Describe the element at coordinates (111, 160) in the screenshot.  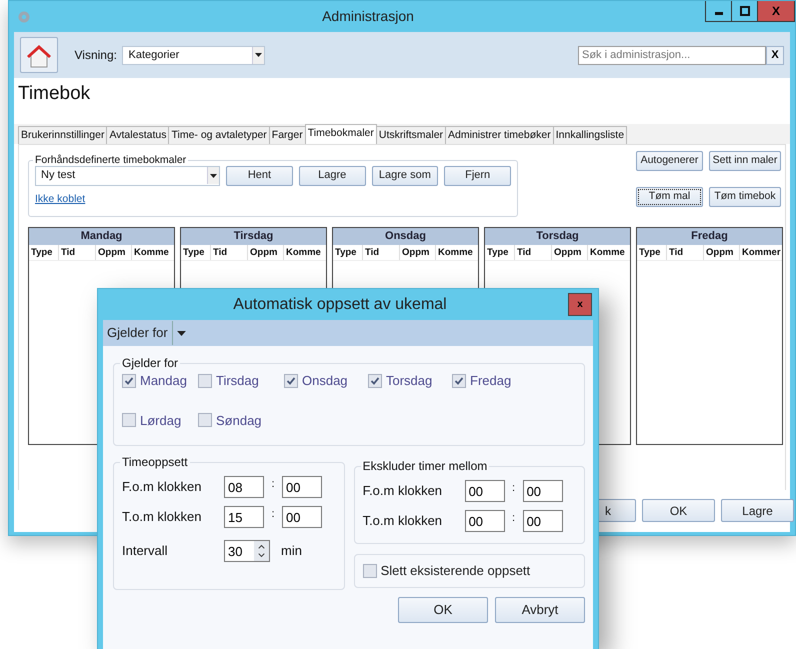
I see `group-title: Forhåndsdefinerte timebokmaler` at that location.